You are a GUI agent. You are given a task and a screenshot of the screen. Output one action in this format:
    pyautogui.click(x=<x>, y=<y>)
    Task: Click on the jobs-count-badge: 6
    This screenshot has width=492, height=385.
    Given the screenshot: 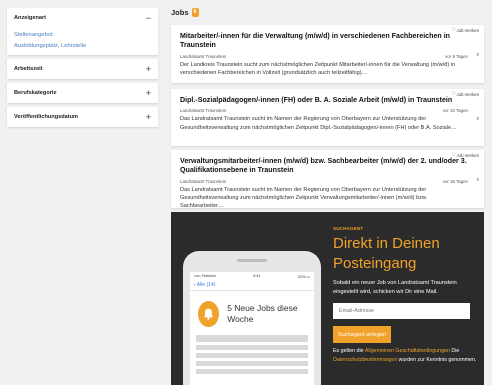 What is the action you would take?
    pyautogui.click(x=195, y=12)
    